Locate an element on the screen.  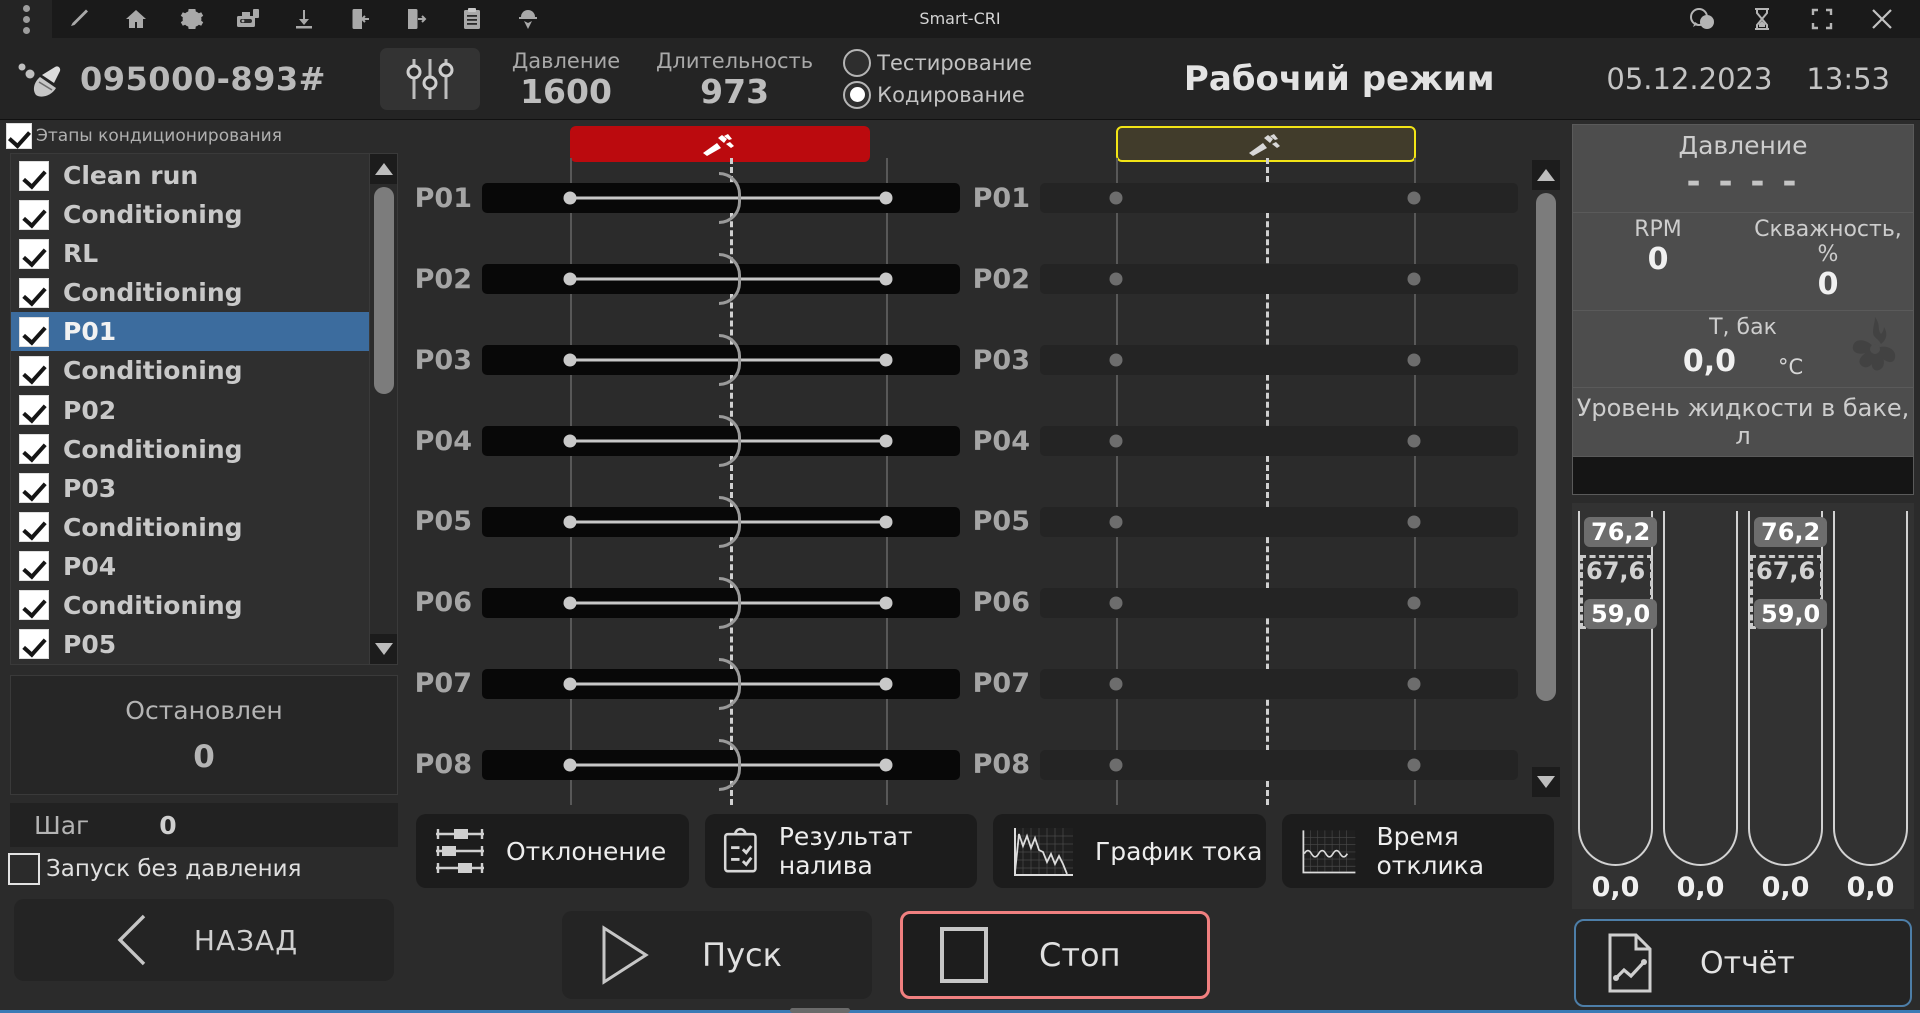
channels-scrollbar is located at coordinates (1546, 478).